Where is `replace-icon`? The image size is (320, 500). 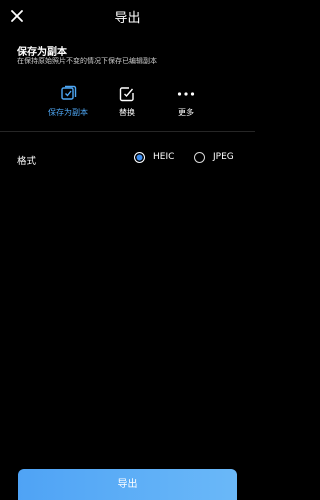
replace-icon is located at coordinates (126, 94).